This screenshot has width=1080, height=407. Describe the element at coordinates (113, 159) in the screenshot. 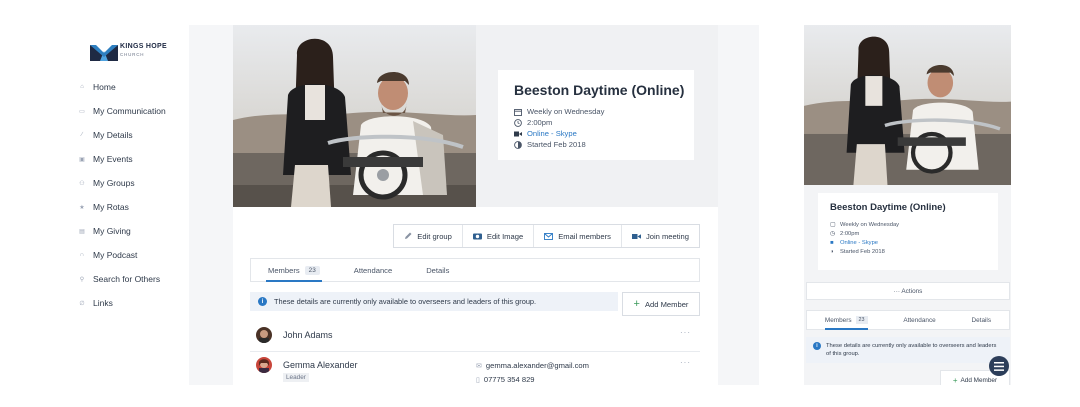

I see `sidebar-item-label: My Events` at that location.